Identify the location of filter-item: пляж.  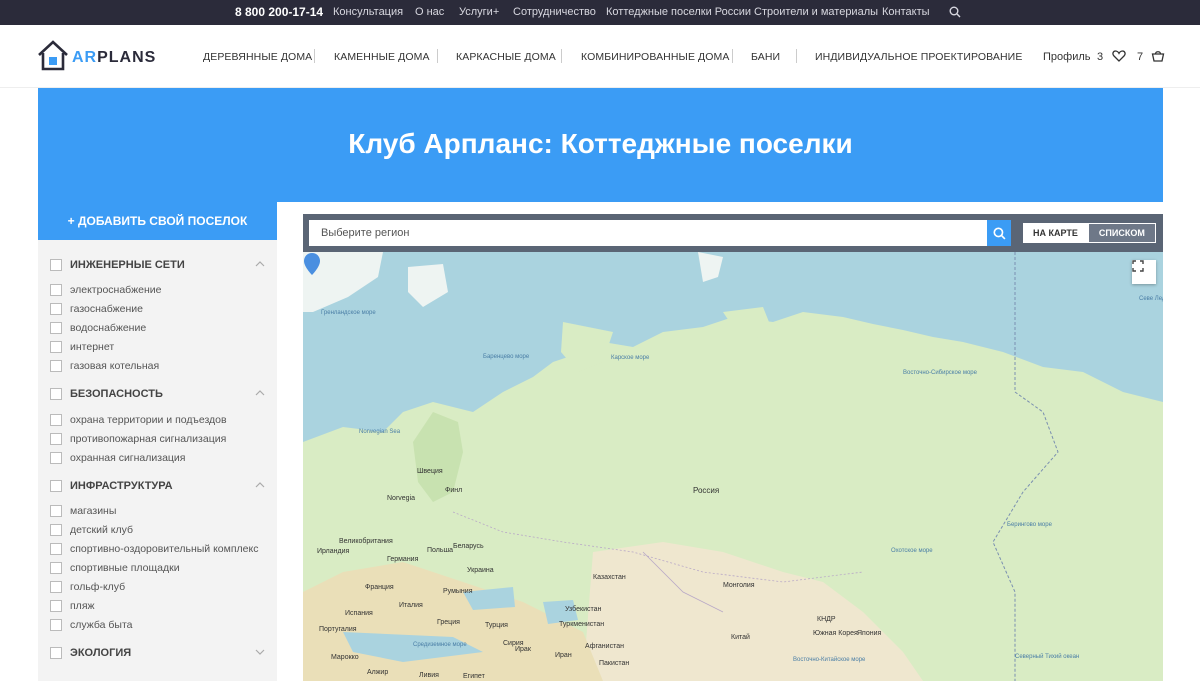
(72, 606).